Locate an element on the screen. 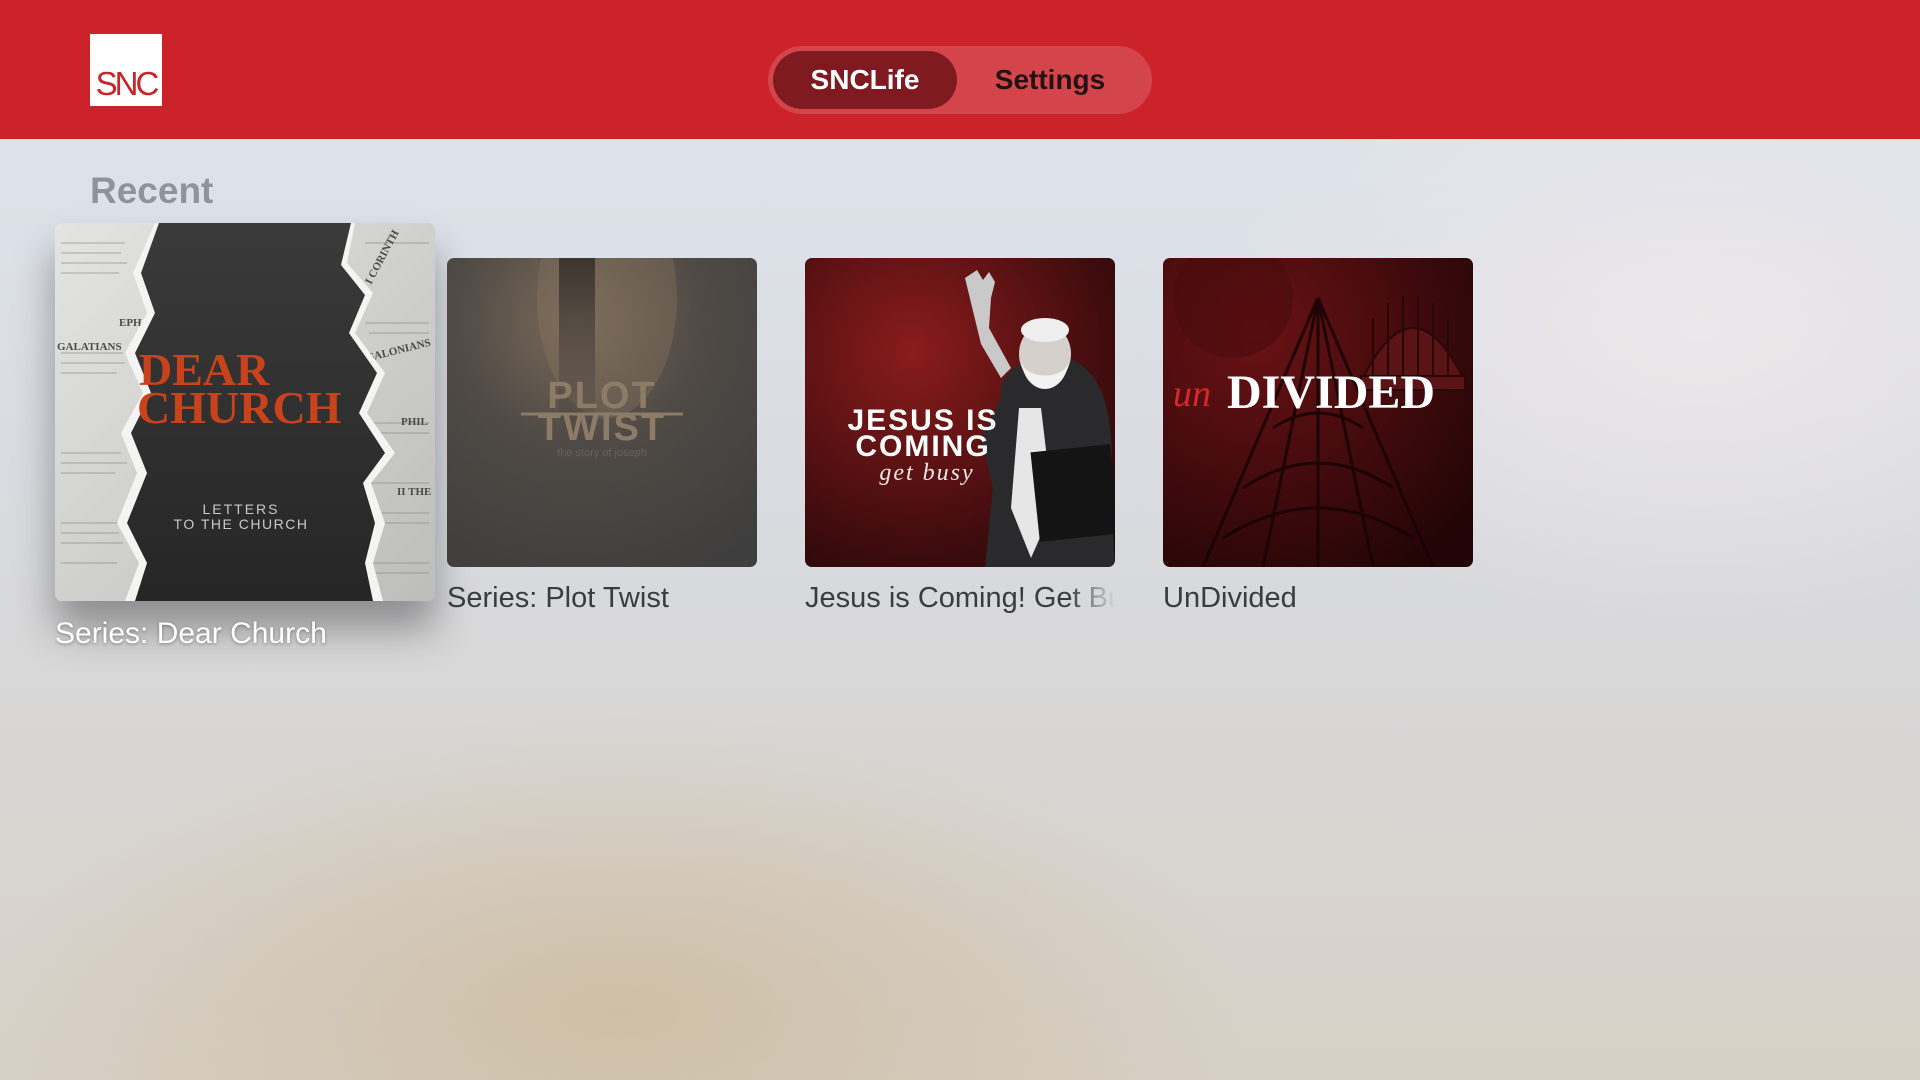  art-text-divided: DIVIDED is located at coordinates (1331, 392).